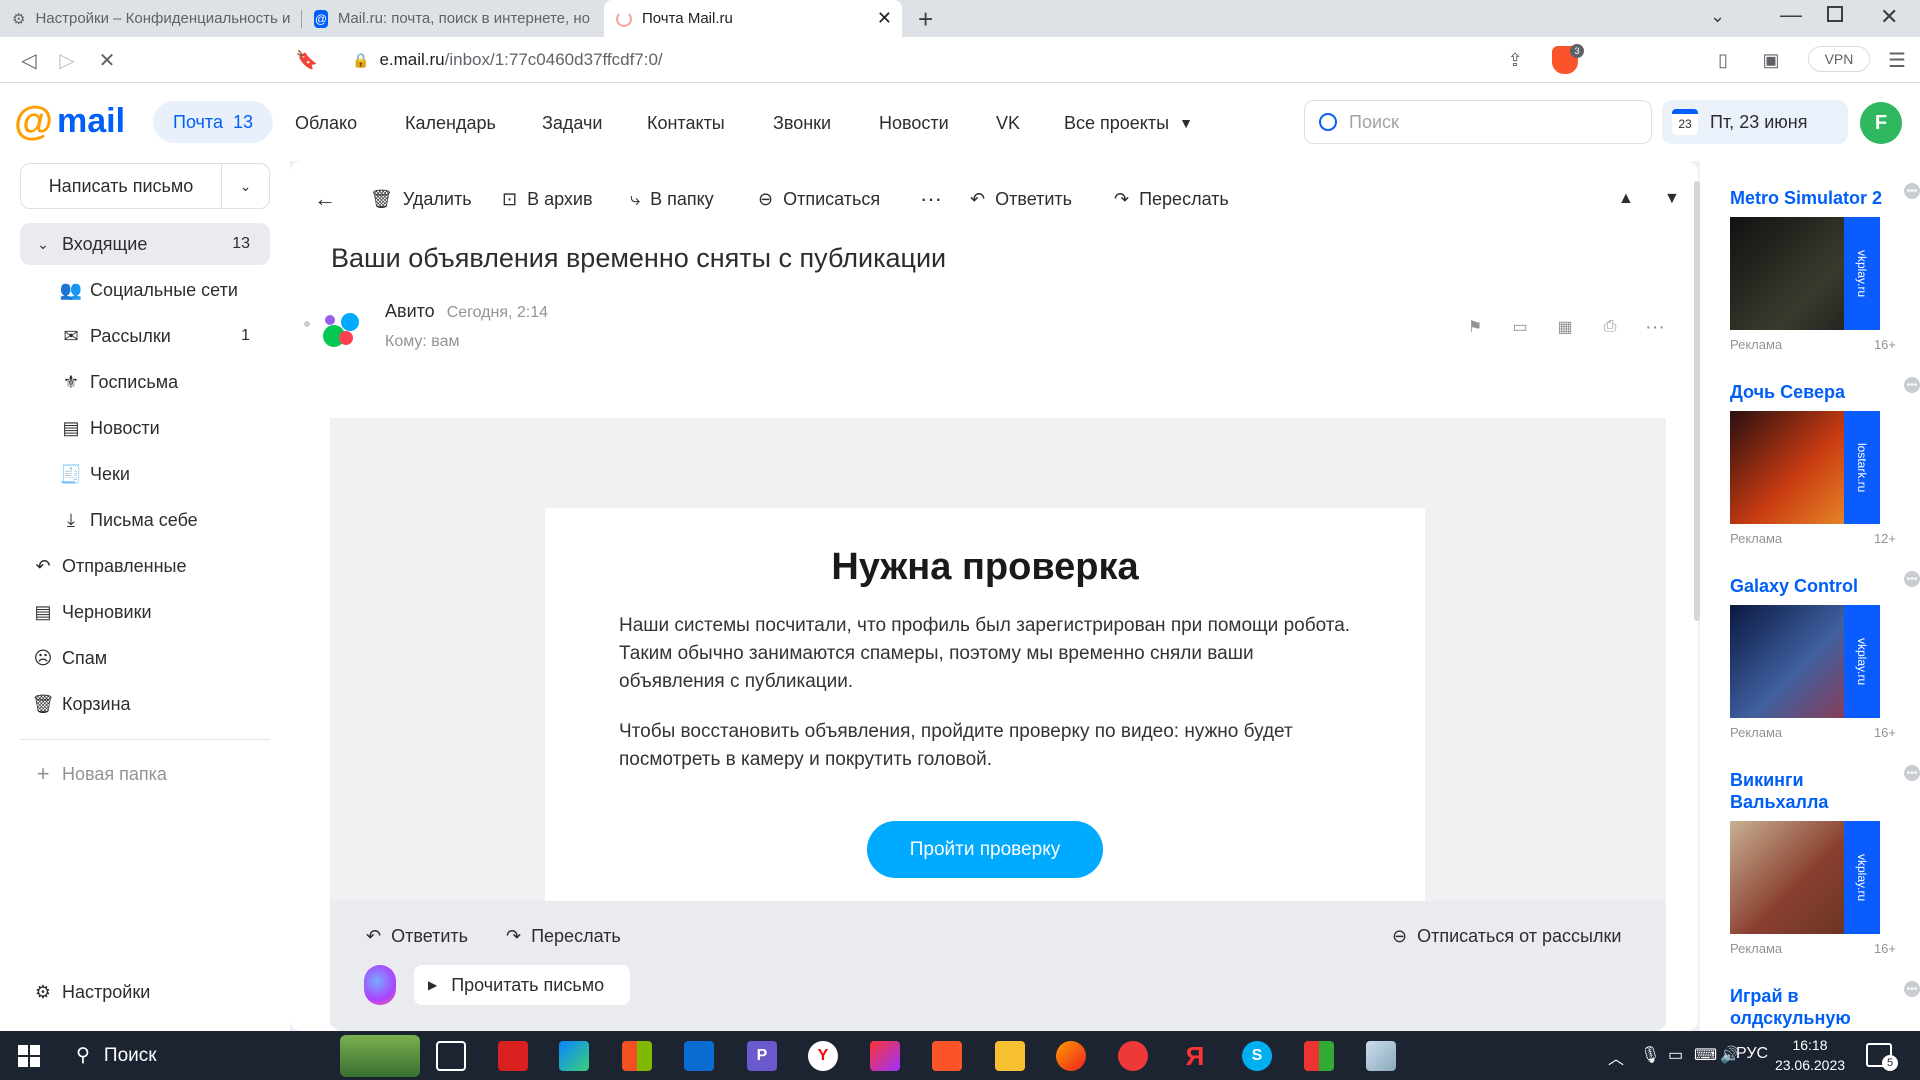 This screenshot has height=1080, width=1920. Describe the element at coordinates (1626, 199) in the screenshot. I see `prev-message-chevron-up-icon: ▲` at that location.